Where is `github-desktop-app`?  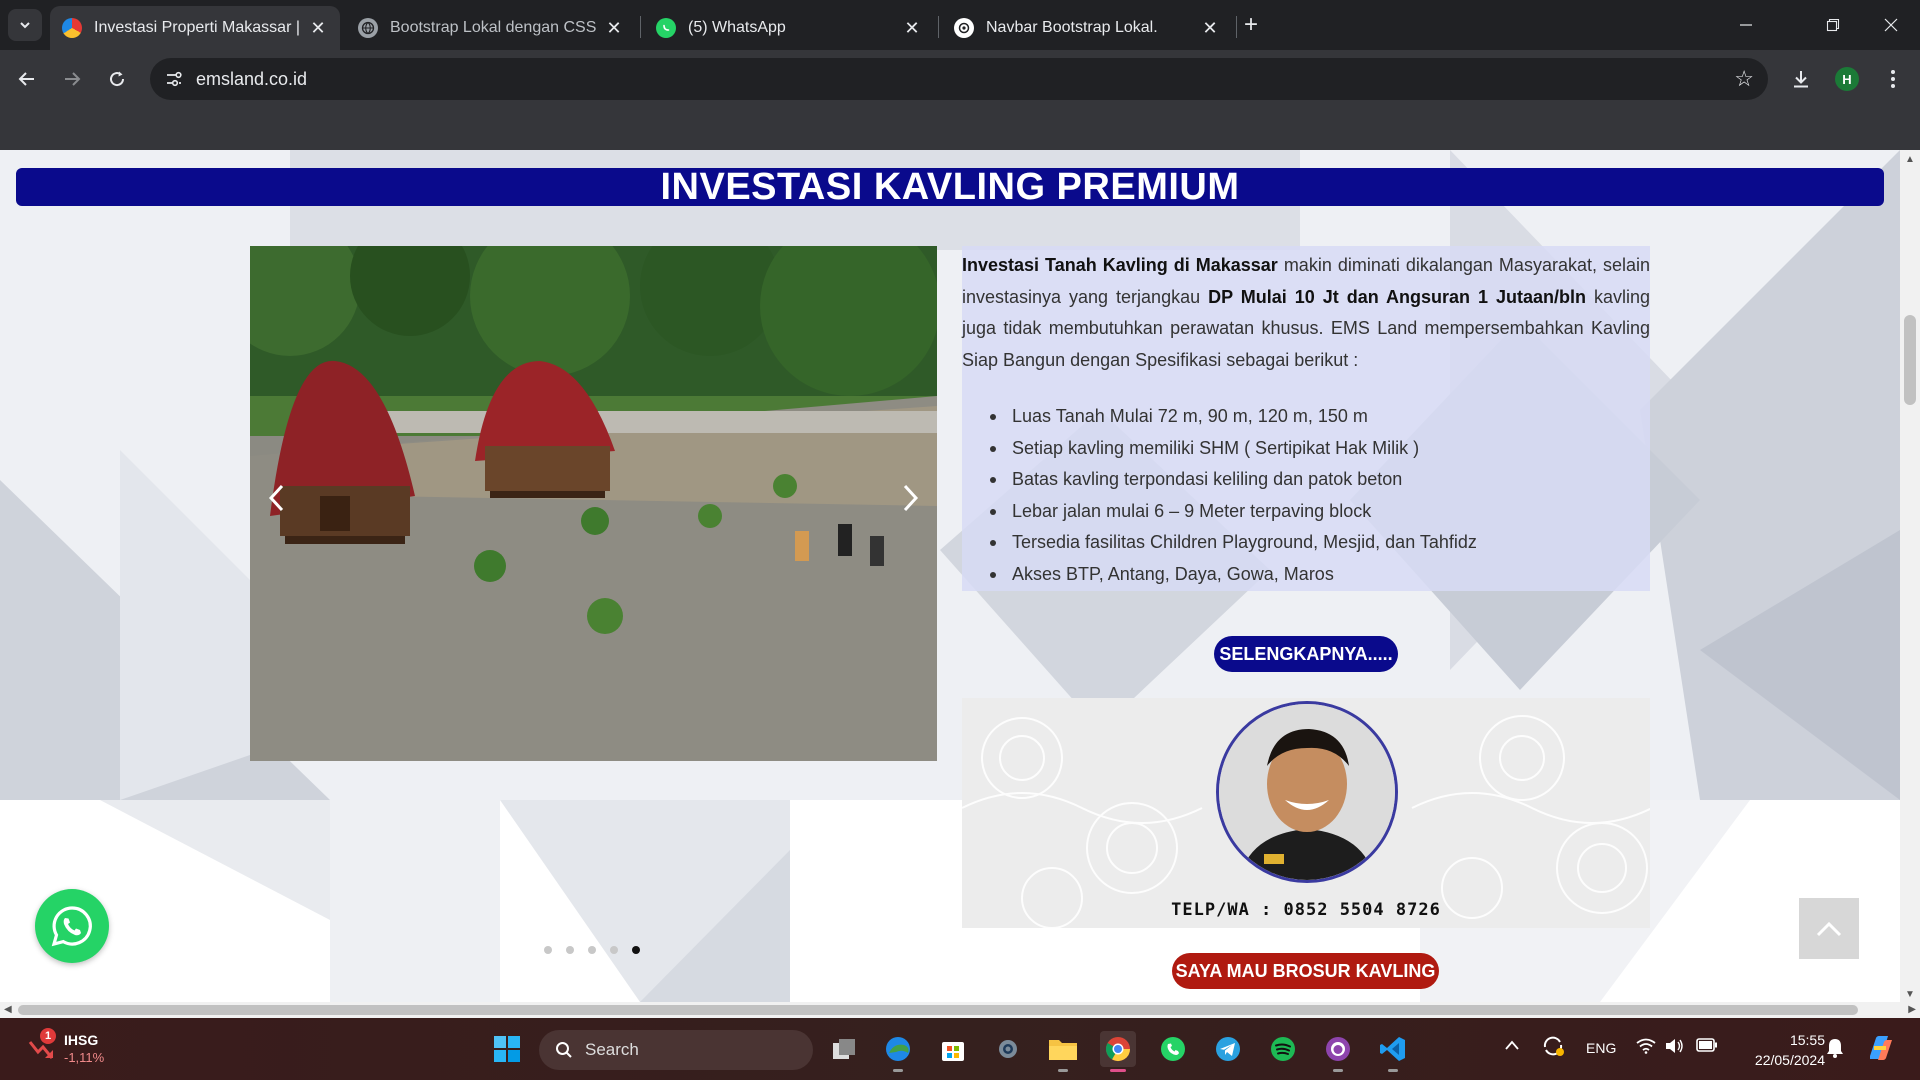 github-desktop-app is located at coordinates (1338, 1051).